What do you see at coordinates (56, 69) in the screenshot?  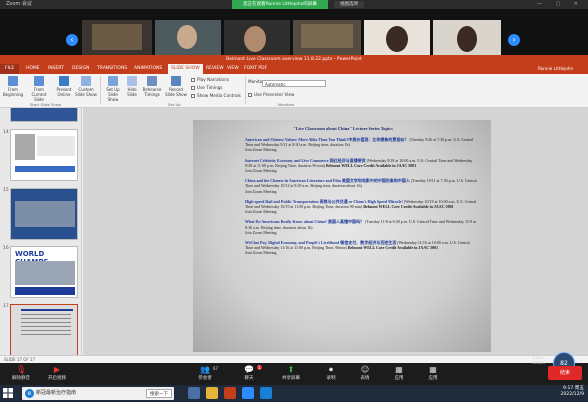 I see `tab-insert: INSERT` at bounding box center [56, 69].